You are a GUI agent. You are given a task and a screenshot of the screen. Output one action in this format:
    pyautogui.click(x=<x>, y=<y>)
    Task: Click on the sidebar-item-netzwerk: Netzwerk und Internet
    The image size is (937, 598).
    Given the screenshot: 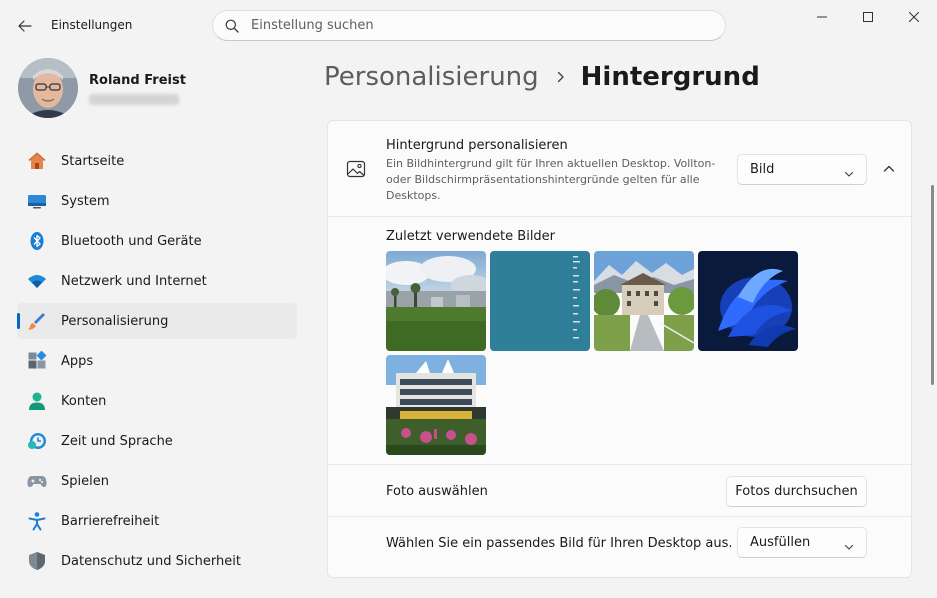 What is the action you would take?
    pyautogui.click(x=157, y=281)
    